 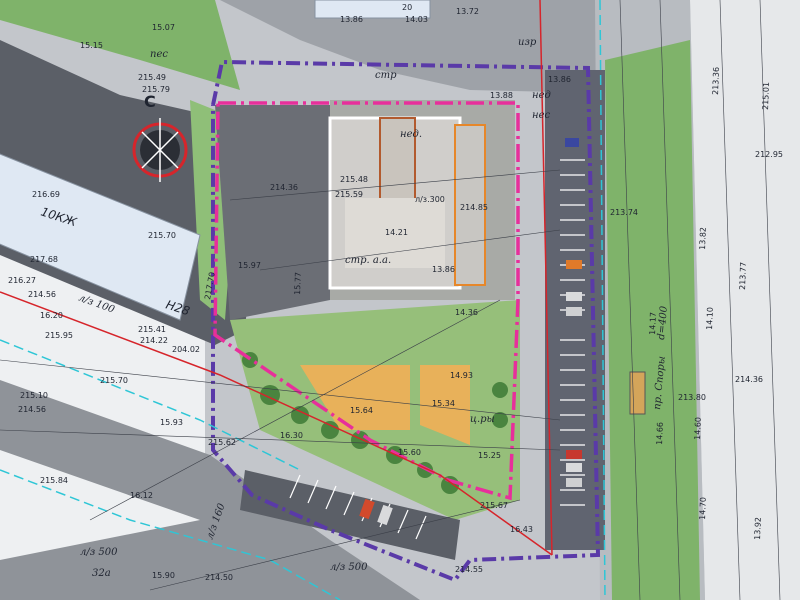 What do you see at coordinates (766, 96) in the screenshot?
I see `elevation-label: 215.01` at bounding box center [766, 96].